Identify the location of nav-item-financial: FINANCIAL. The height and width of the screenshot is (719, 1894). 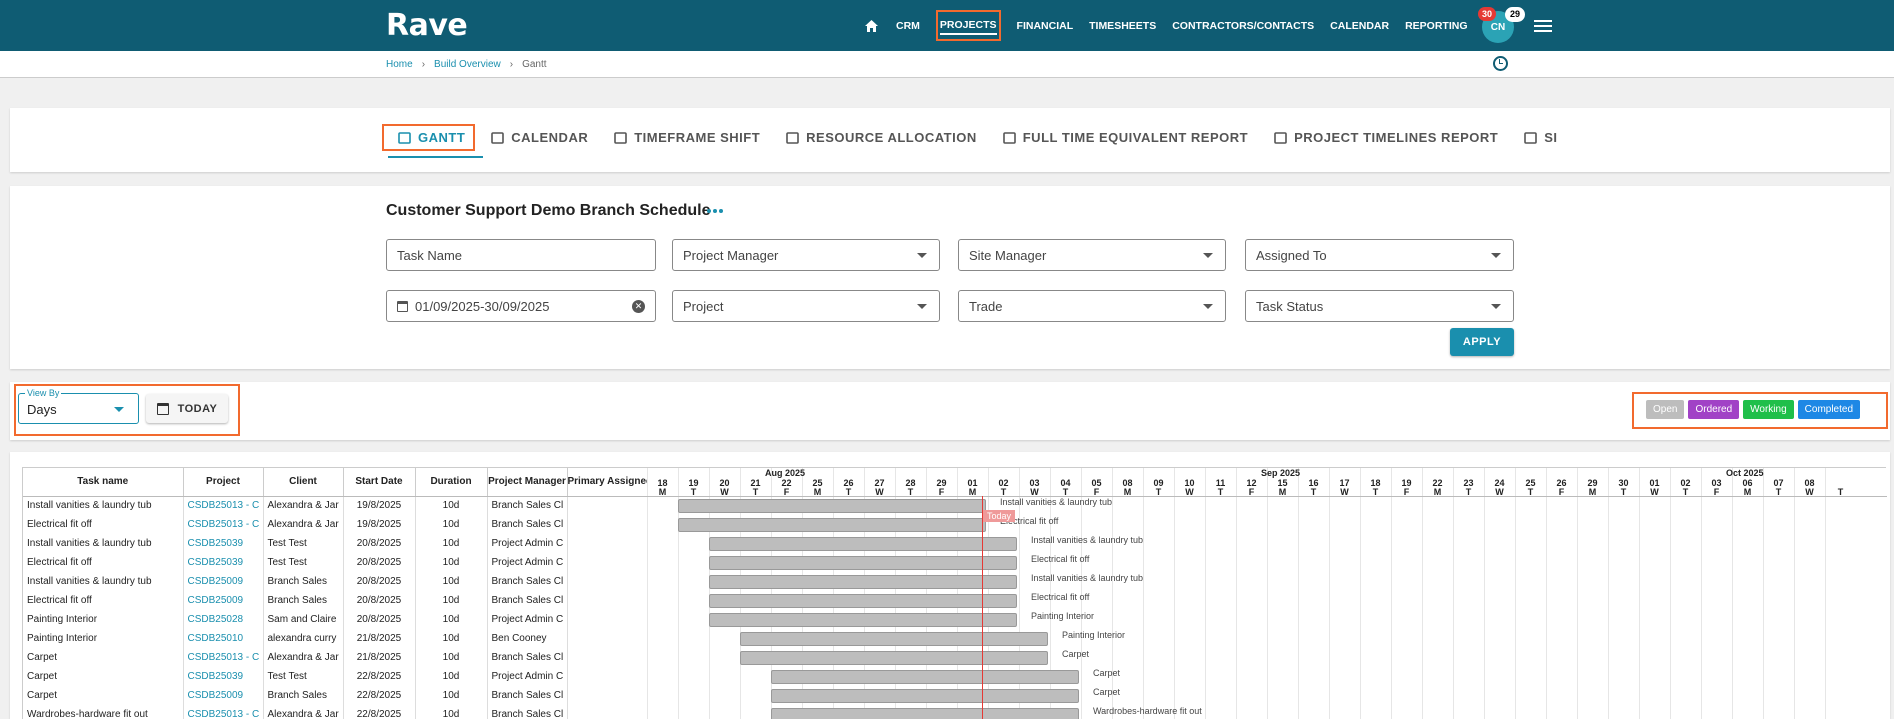
(1045, 26).